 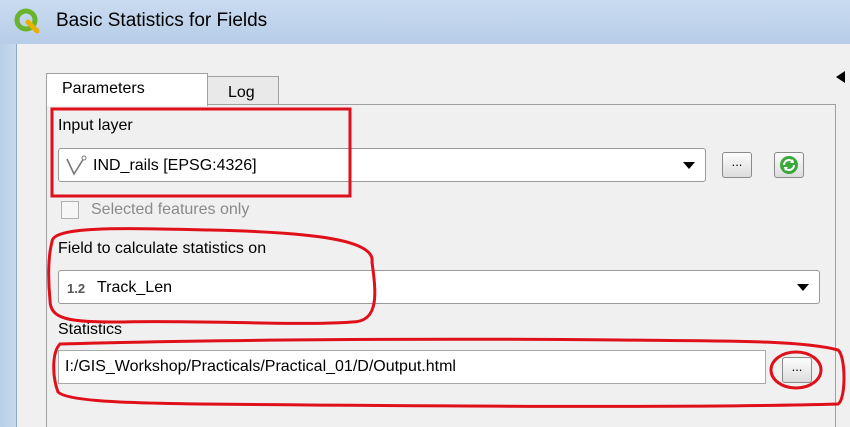 What do you see at coordinates (796, 370) in the screenshot?
I see `browse-button-highlight` at bounding box center [796, 370].